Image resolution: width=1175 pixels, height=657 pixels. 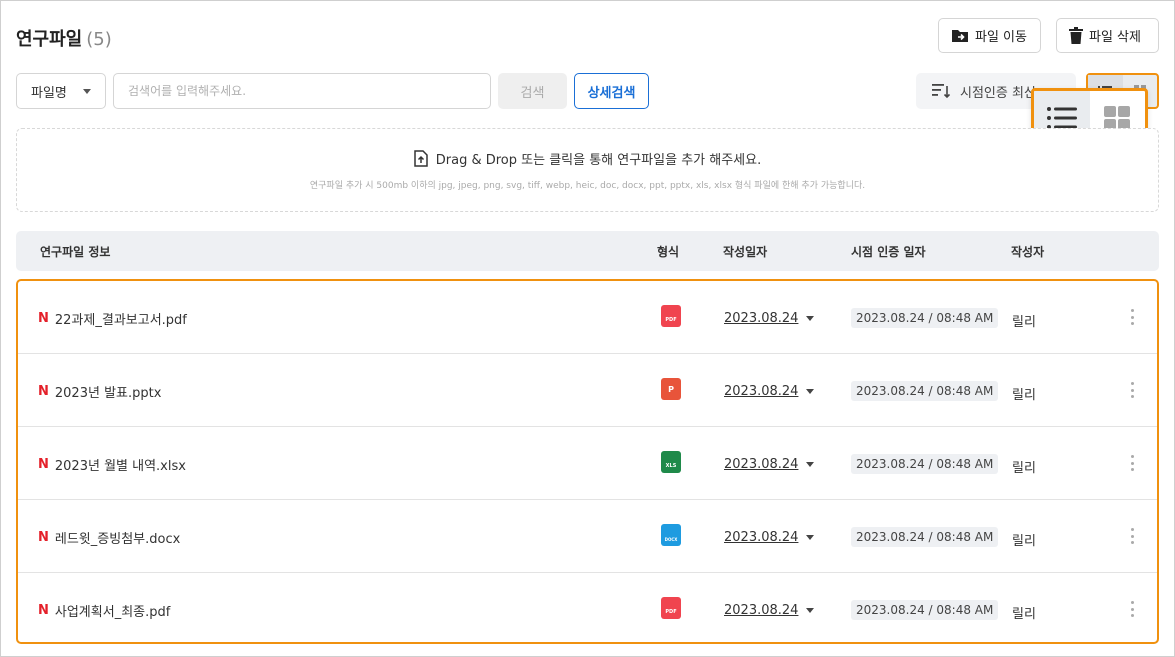 What do you see at coordinates (671, 535) in the screenshot?
I see `docx-file-icon: DOCX` at bounding box center [671, 535].